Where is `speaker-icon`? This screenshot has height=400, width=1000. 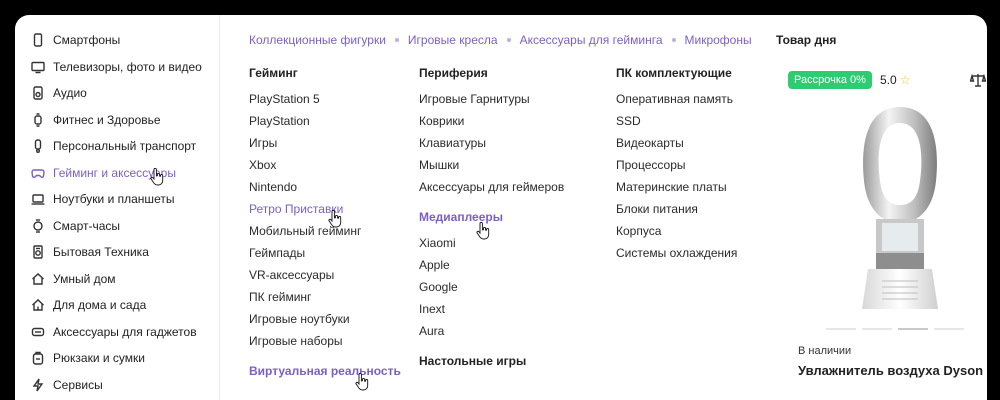 speaker-icon is located at coordinates (38, 93).